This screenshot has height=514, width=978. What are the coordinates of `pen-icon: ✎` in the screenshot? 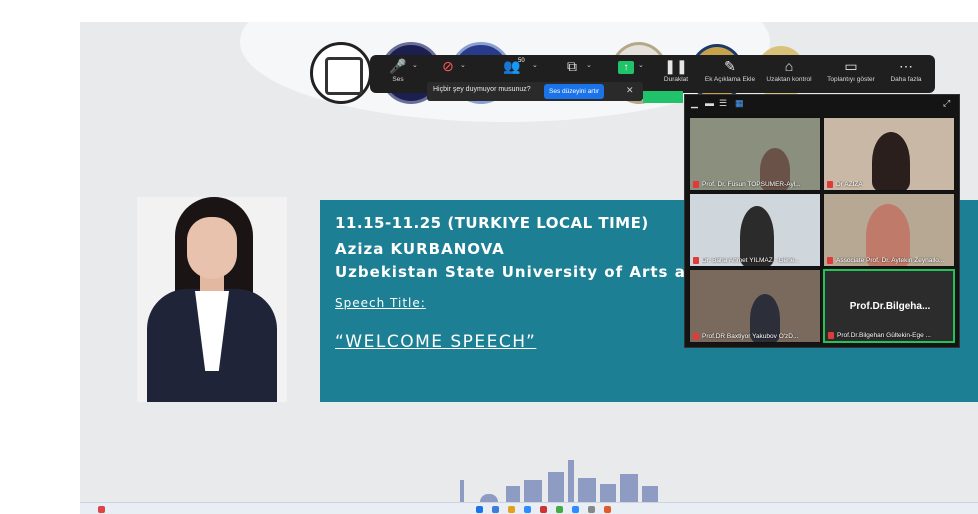 It's located at (730, 66).